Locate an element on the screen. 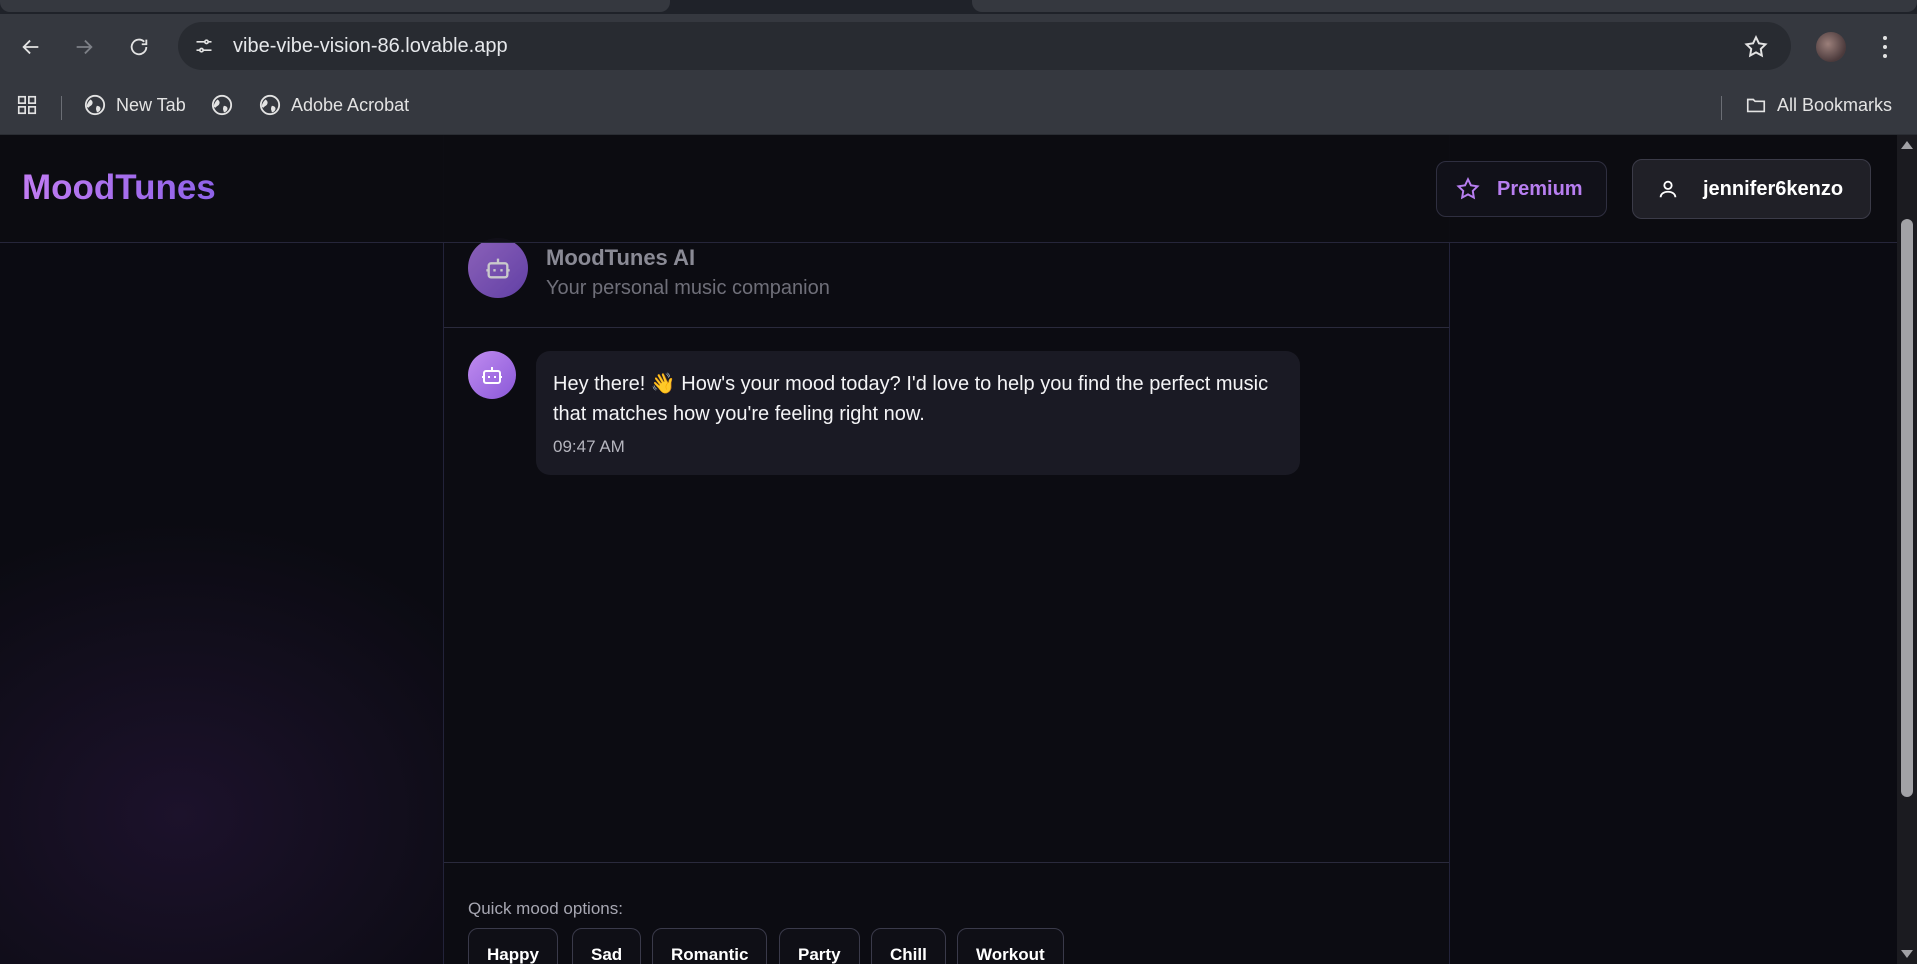 This screenshot has width=1917, height=964. mood-chip-chill: Chill is located at coordinates (908, 946).